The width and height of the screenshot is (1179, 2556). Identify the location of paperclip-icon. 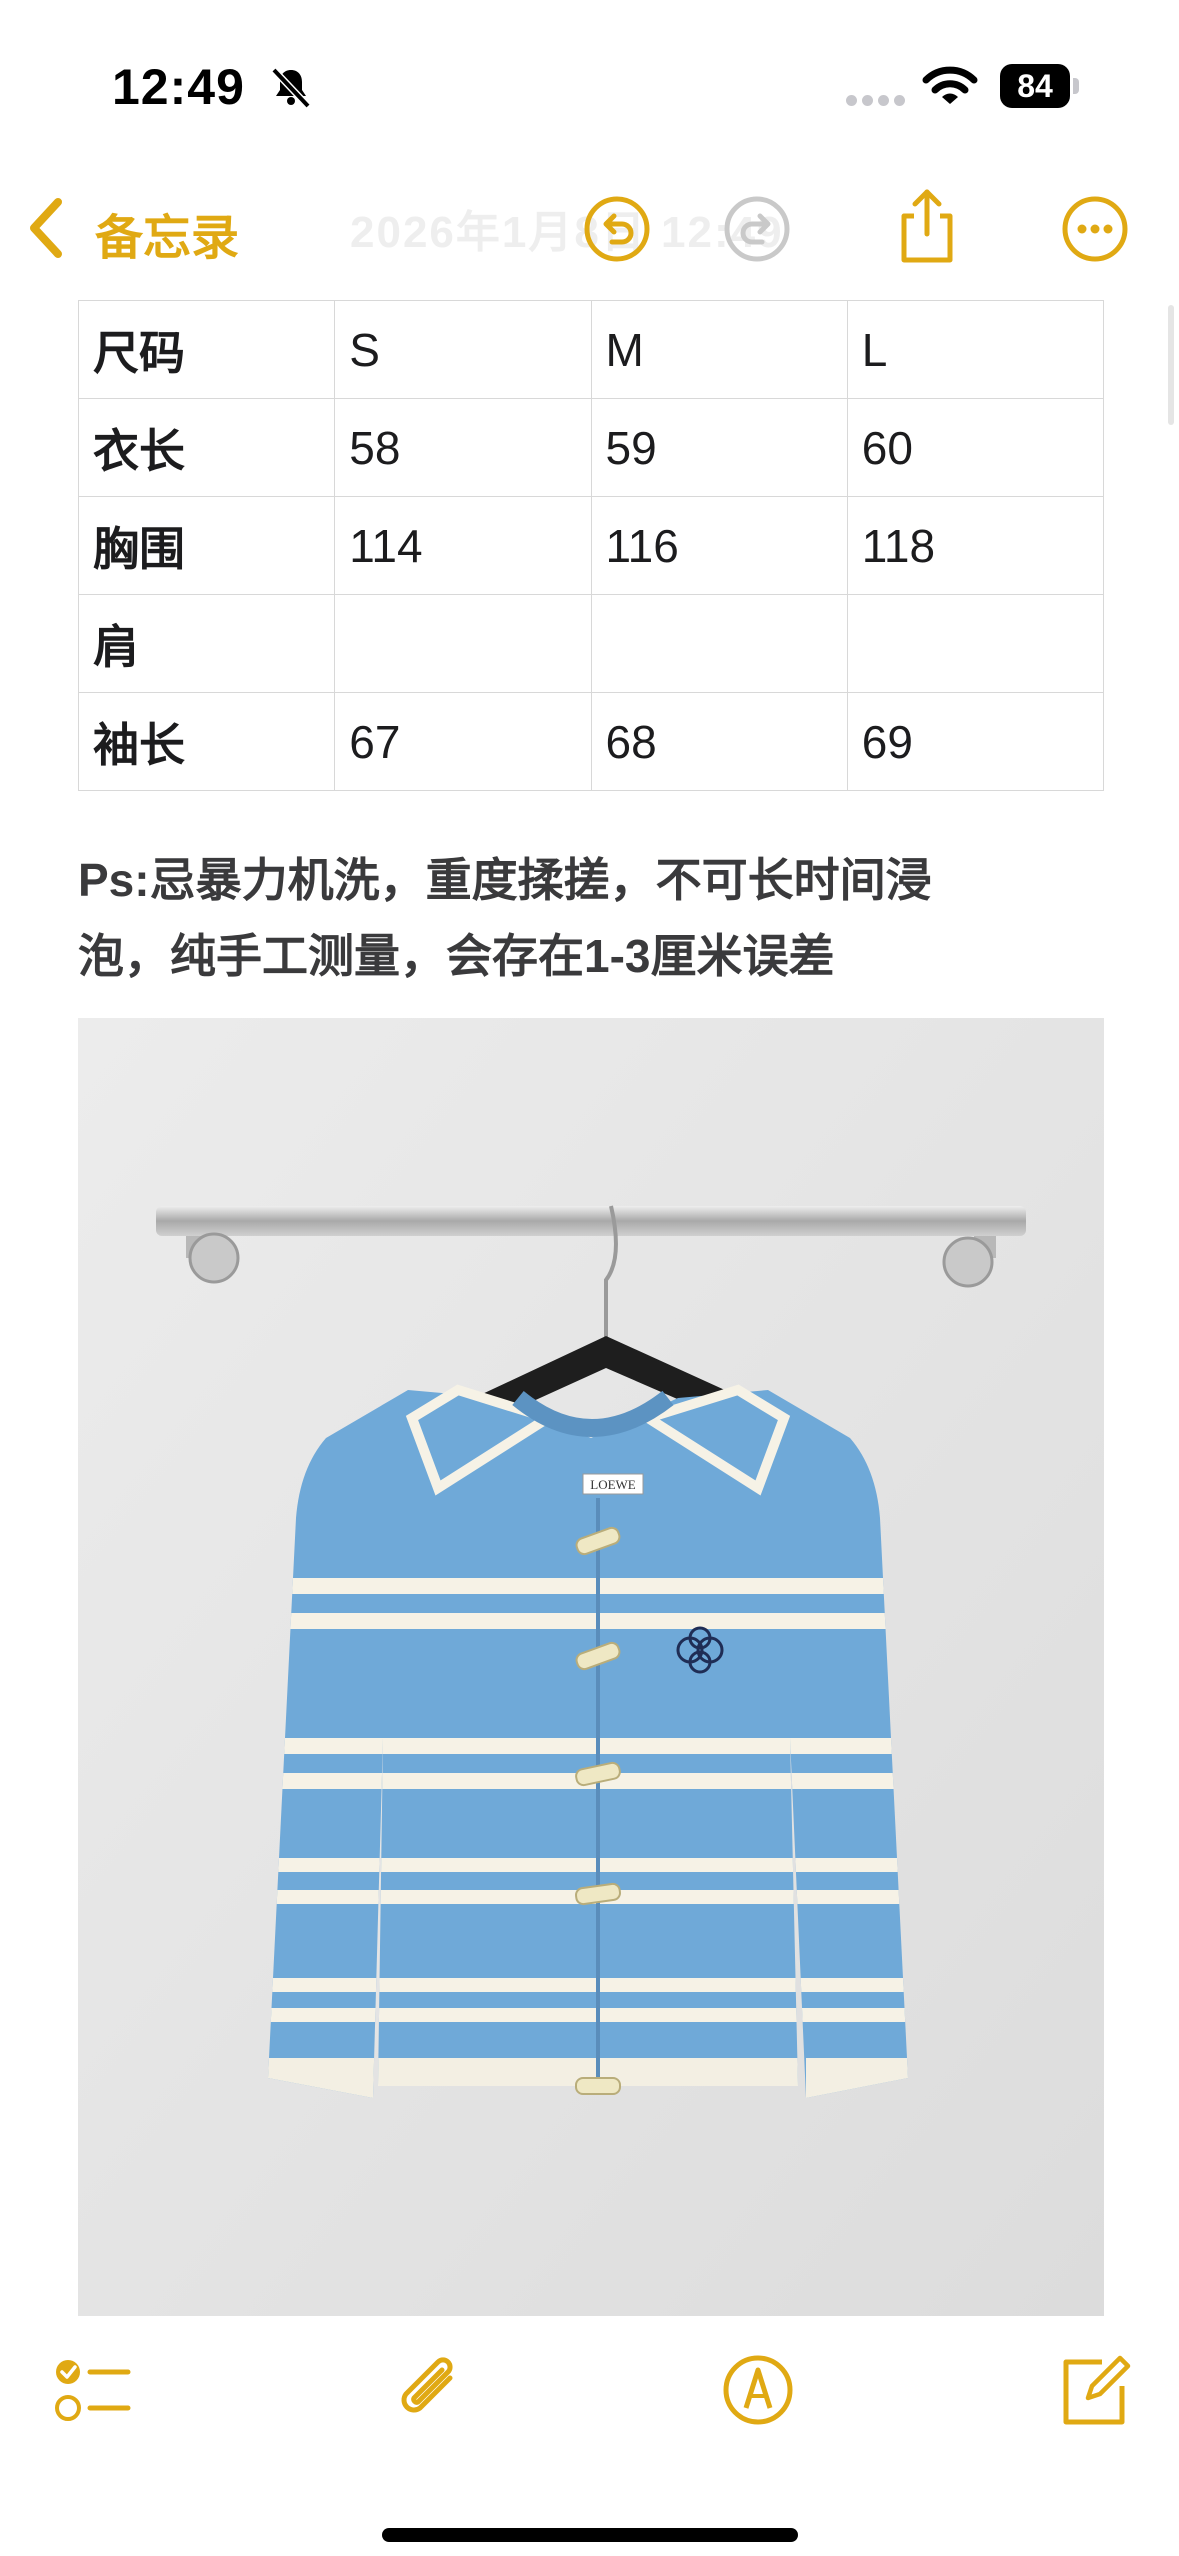
(430, 2390).